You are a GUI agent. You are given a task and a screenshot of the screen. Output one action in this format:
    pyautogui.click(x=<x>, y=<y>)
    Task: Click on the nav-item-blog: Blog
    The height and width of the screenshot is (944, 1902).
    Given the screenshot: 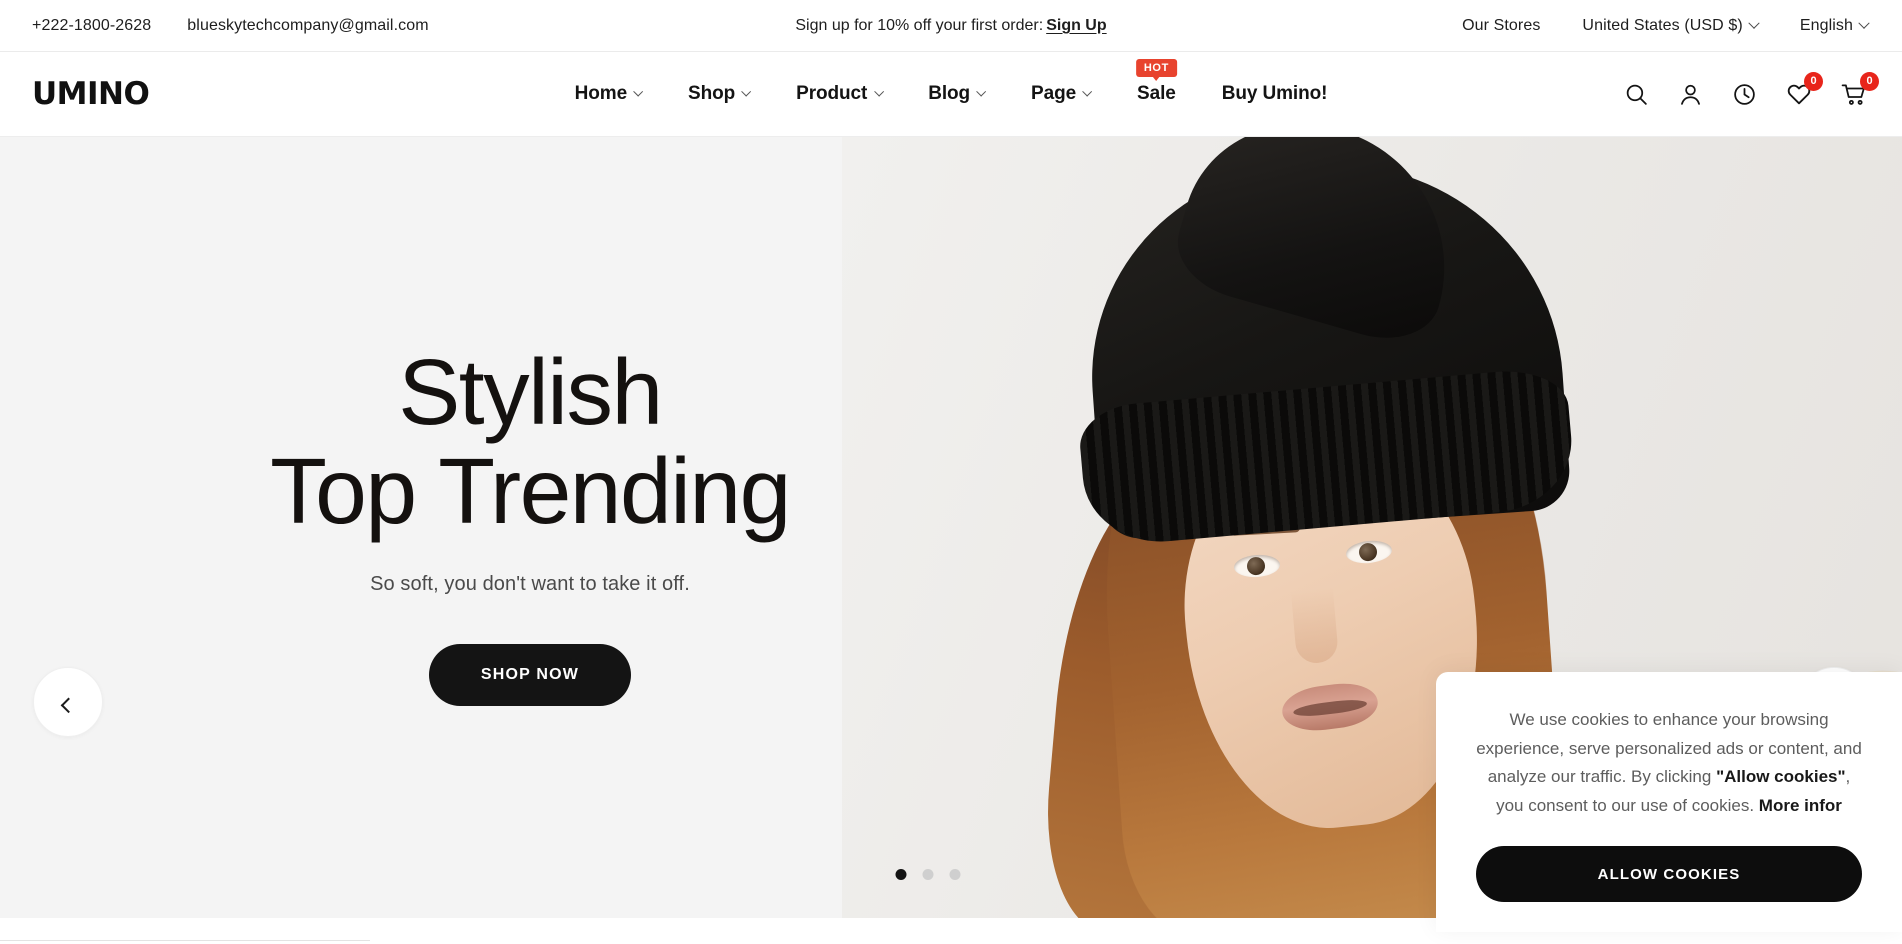 What is the action you would take?
    pyautogui.click(x=956, y=94)
    